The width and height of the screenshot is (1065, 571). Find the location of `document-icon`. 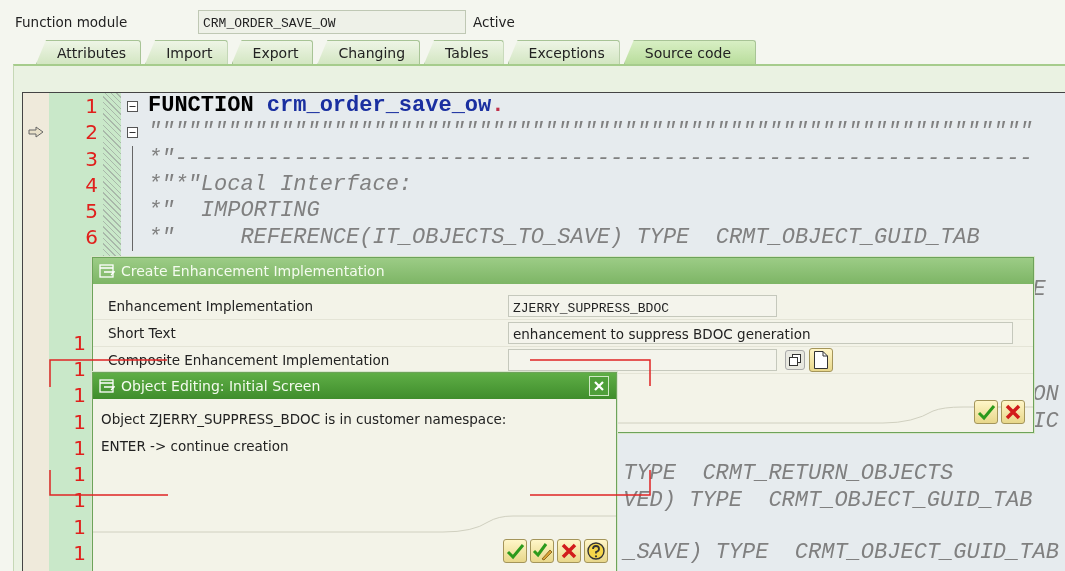

document-icon is located at coordinates (821, 360).